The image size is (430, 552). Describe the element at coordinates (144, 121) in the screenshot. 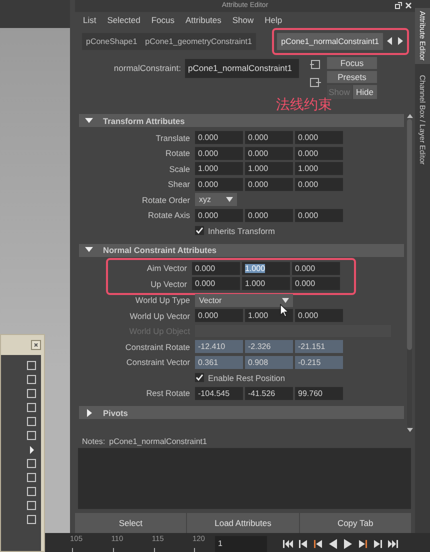

I see `section-title: Transform Attributes` at that location.